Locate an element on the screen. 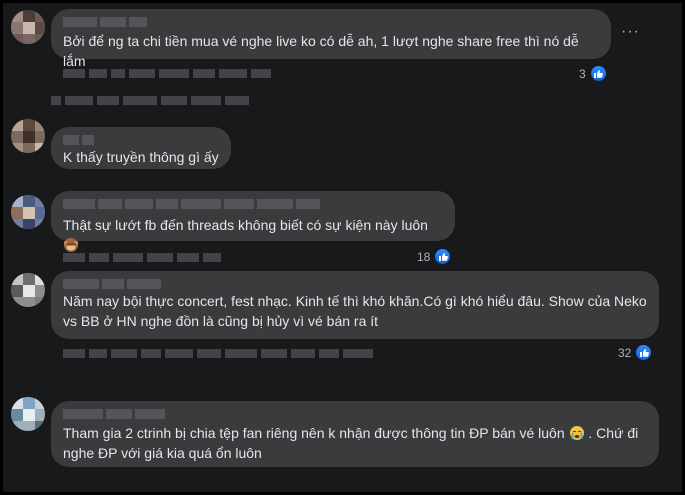  view-replies-blurred is located at coordinates (150, 100).